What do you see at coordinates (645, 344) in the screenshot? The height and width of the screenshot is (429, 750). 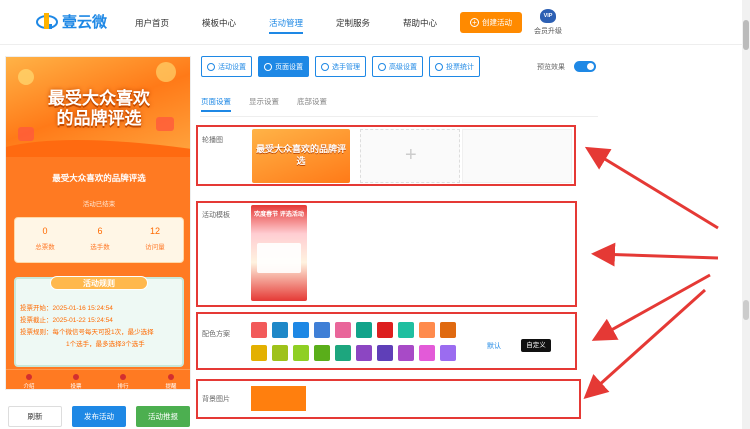 I see `arrow-to-background` at bounding box center [645, 344].